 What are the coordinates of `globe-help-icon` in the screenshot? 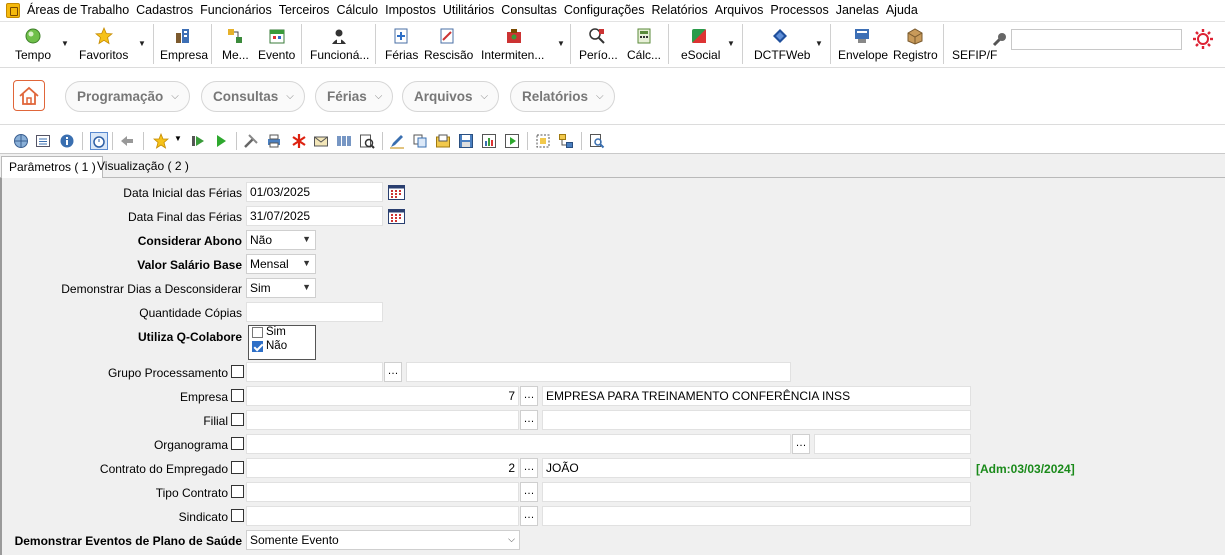 It's located at (21, 141).